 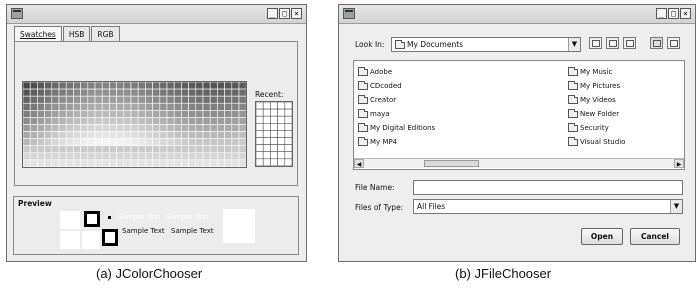 What do you see at coordinates (661, 13) in the screenshot?
I see `minimize-button: _` at bounding box center [661, 13].